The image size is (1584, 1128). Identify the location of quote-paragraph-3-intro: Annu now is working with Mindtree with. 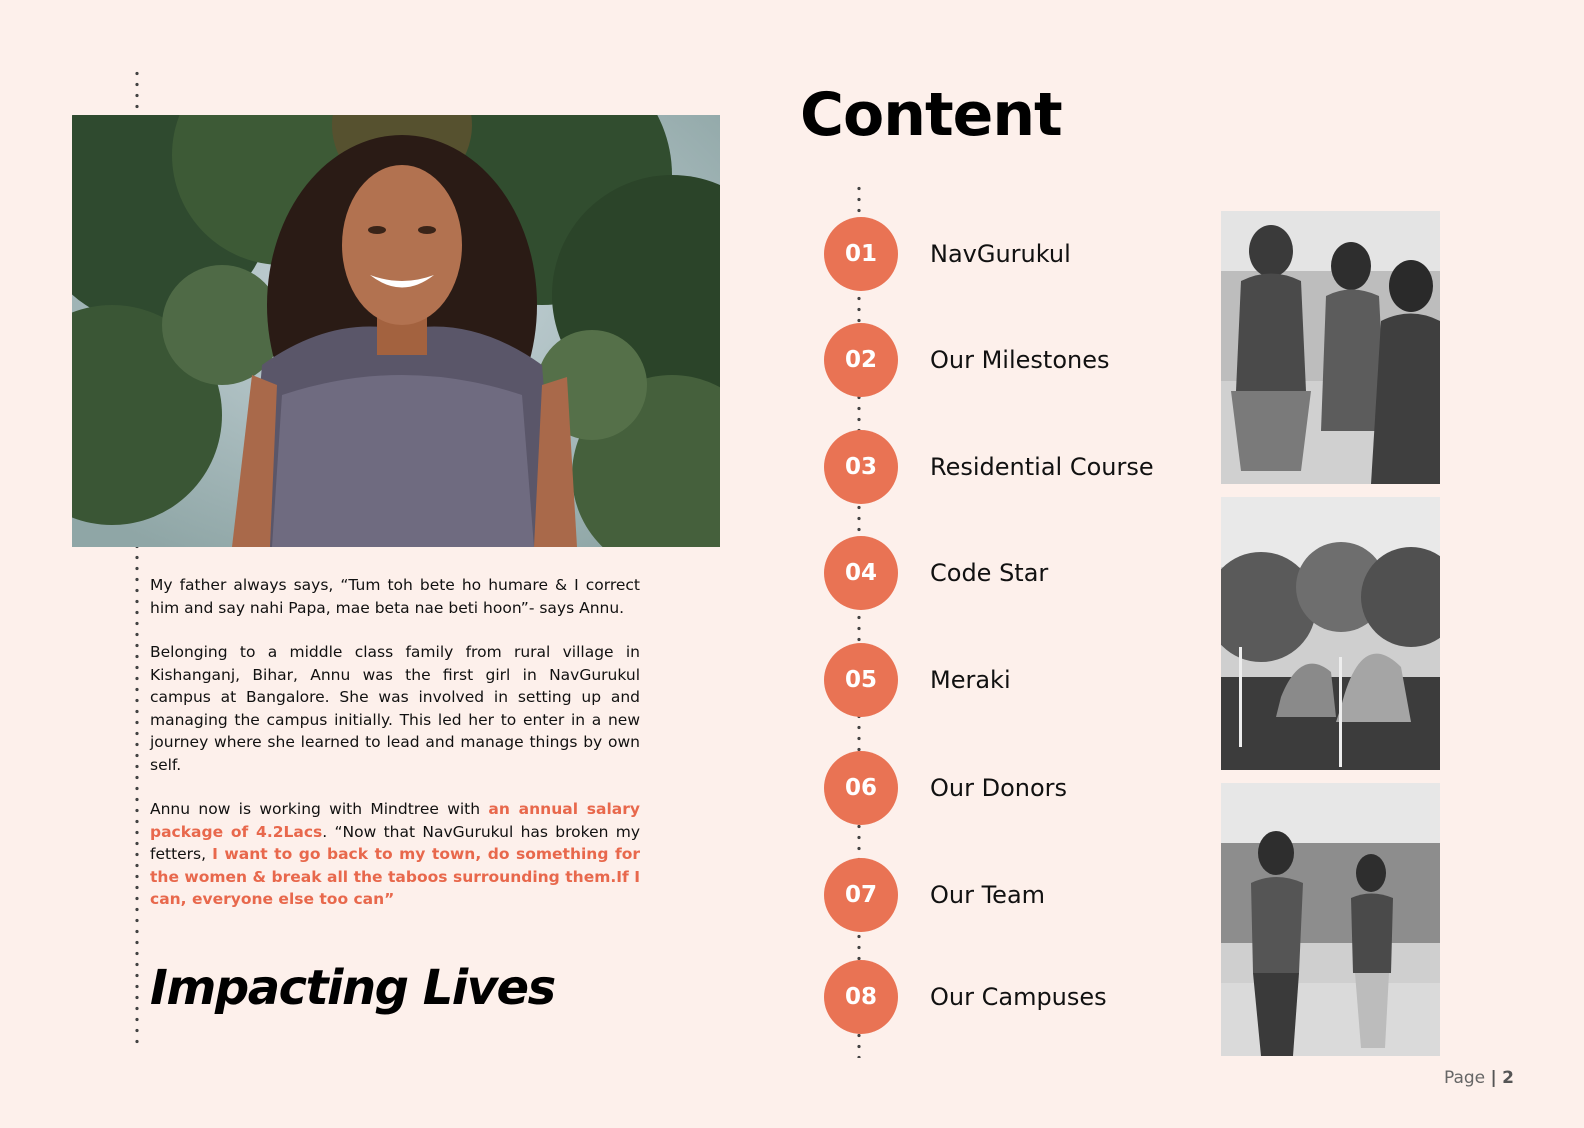
(319, 809).